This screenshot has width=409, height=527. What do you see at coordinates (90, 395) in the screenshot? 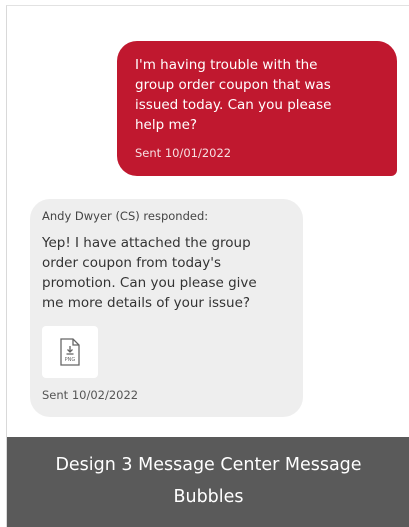
I see `received-message-timestamp: Sent 10/02/2022` at bounding box center [90, 395].